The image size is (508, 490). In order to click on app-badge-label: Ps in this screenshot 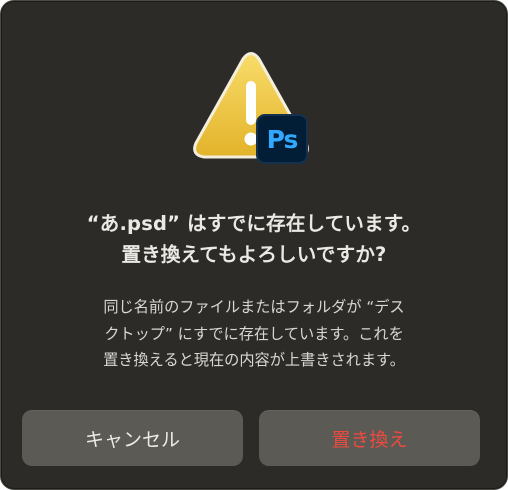, I will do `click(282, 139)`.